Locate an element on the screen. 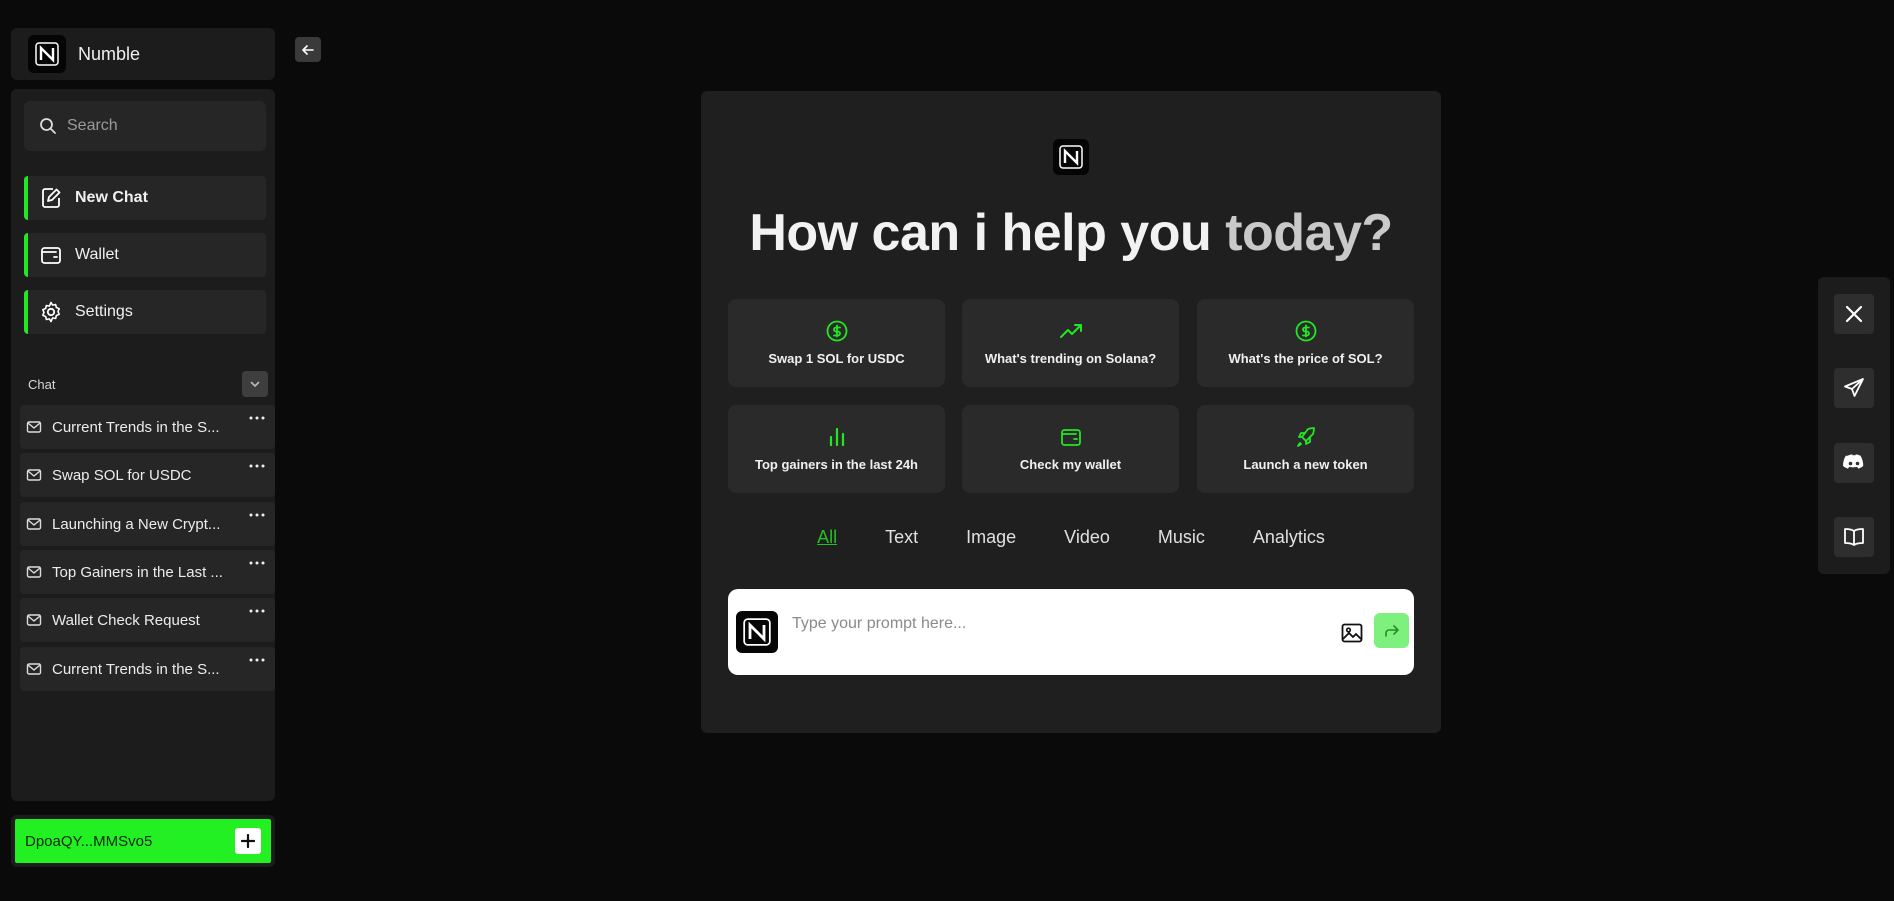 This screenshot has height=901, width=1894. content-type-tabs: All Text Image Video Music Analytics is located at coordinates (1071, 537).